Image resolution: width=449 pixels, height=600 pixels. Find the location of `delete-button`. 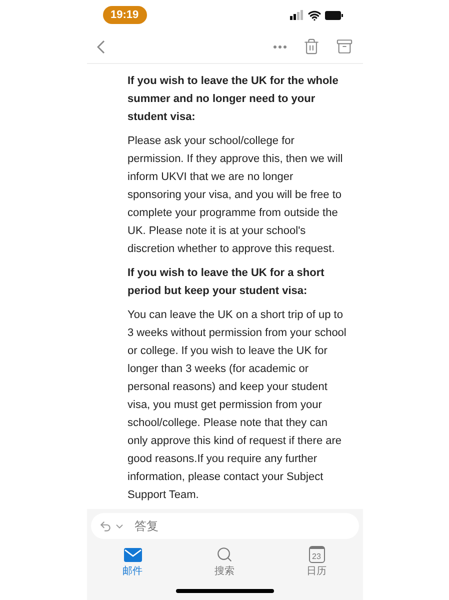

delete-button is located at coordinates (311, 46).